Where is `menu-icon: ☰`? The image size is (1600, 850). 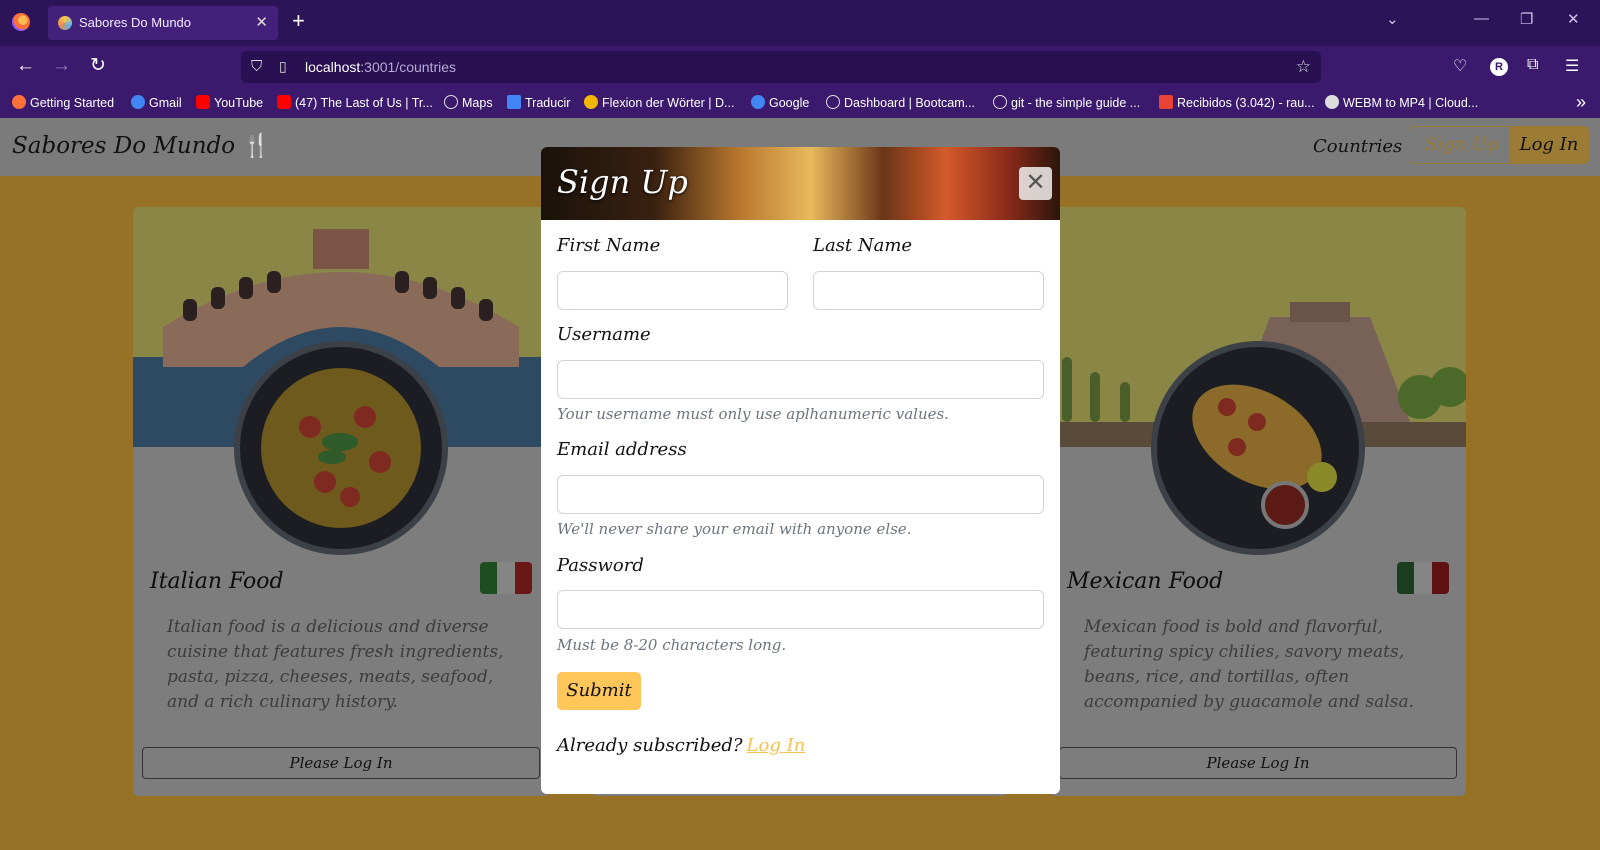 menu-icon: ☰ is located at coordinates (1572, 66).